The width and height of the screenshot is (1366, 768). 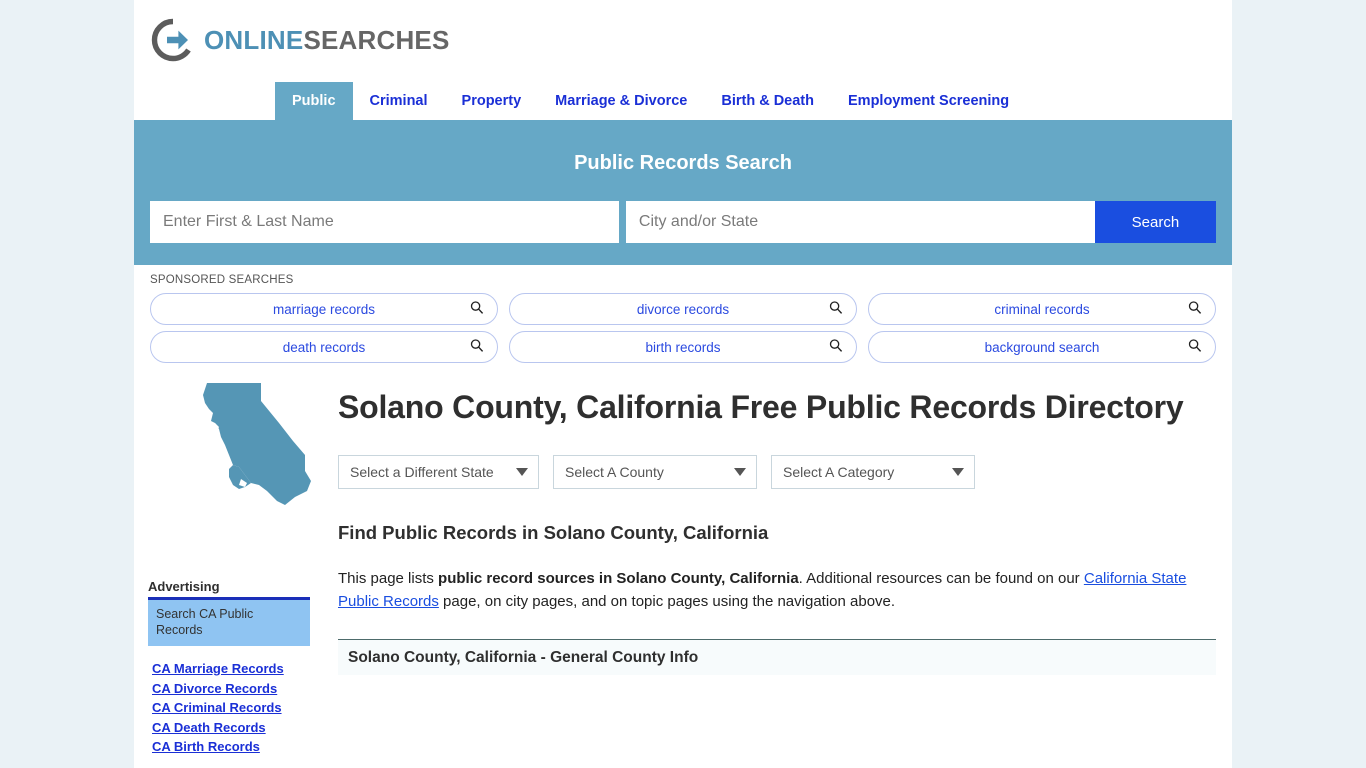 What do you see at coordinates (229, 729) in the screenshot?
I see `sidebar-link-ca-death-records: CA Death Records` at bounding box center [229, 729].